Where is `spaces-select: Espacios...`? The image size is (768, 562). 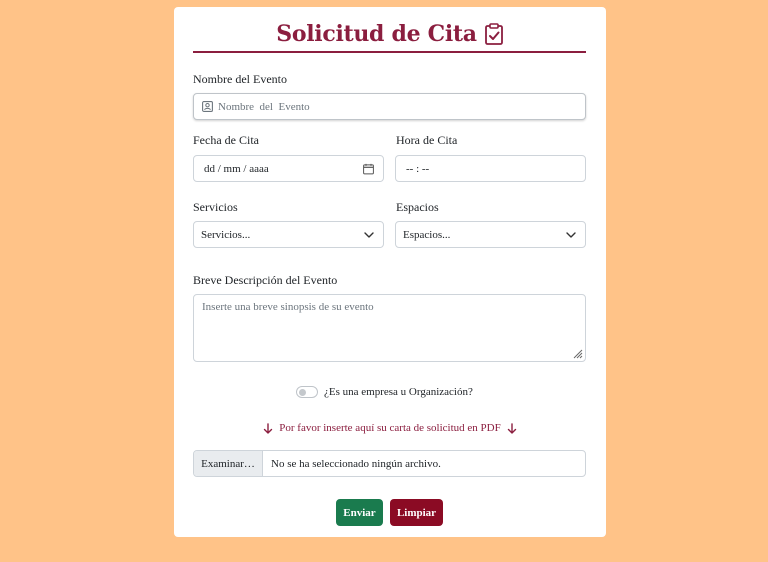 spaces-select: Espacios... is located at coordinates (490, 234).